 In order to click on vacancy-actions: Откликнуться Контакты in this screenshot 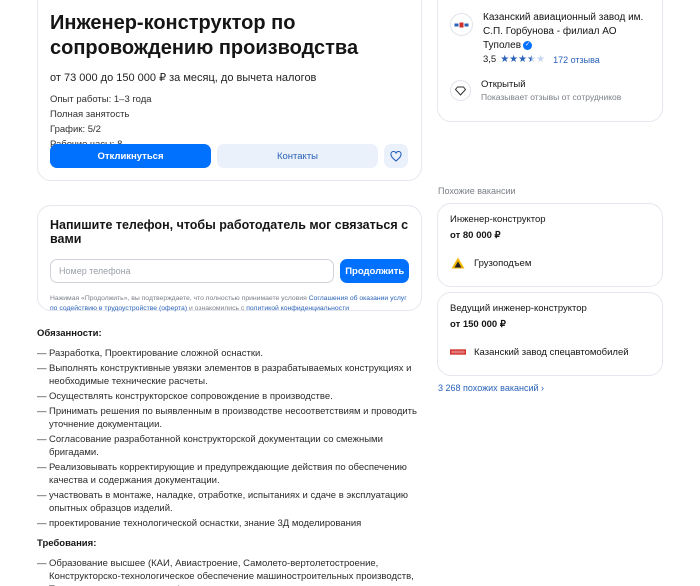, I will do `click(229, 156)`.